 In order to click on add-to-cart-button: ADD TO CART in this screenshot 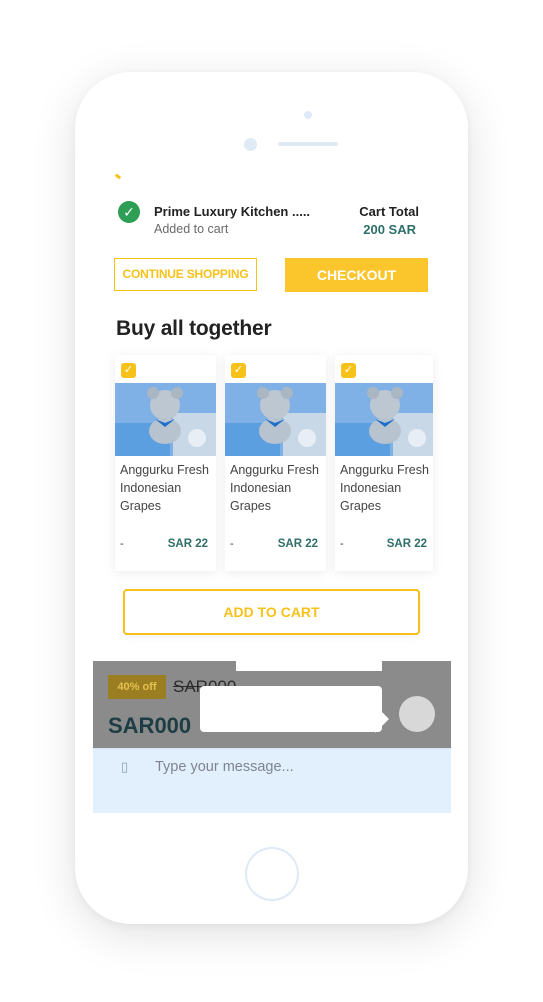, I will do `click(271, 612)`.